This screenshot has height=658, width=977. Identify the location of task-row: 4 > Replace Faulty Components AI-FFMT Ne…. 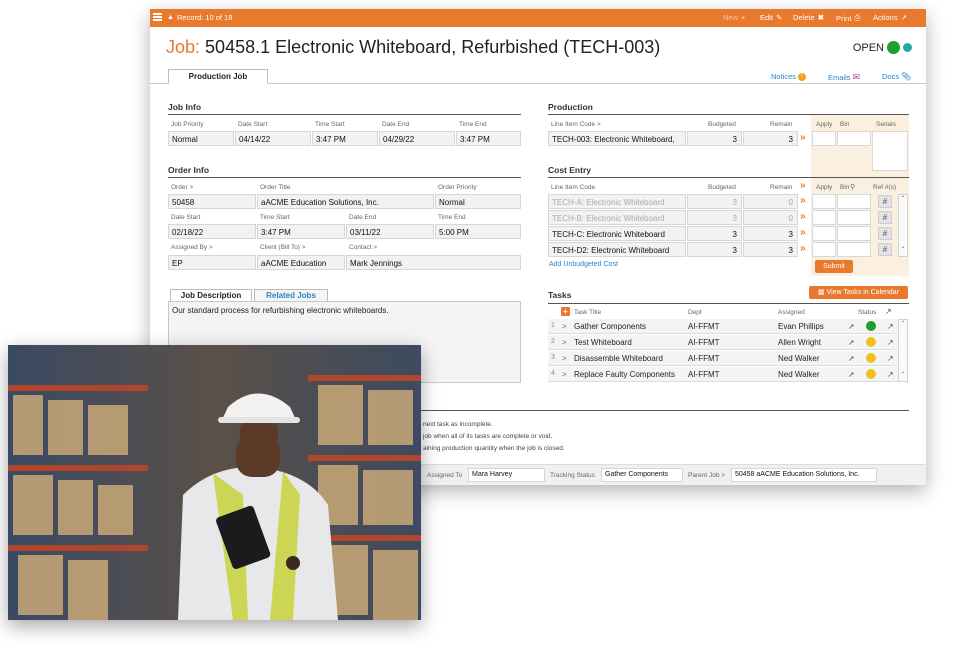
(723, 374).